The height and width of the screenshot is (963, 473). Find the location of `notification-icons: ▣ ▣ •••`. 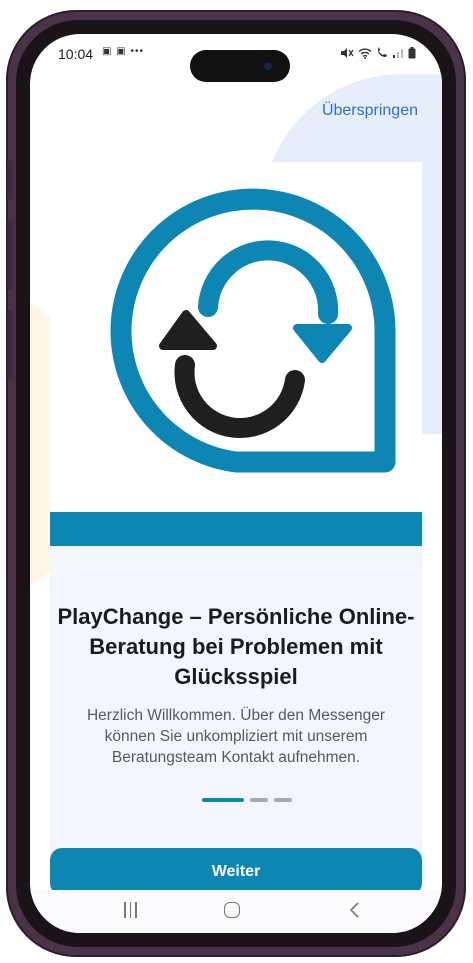

notification-icons: ▣ ▣ ••• is located at coordinates (123, 51).